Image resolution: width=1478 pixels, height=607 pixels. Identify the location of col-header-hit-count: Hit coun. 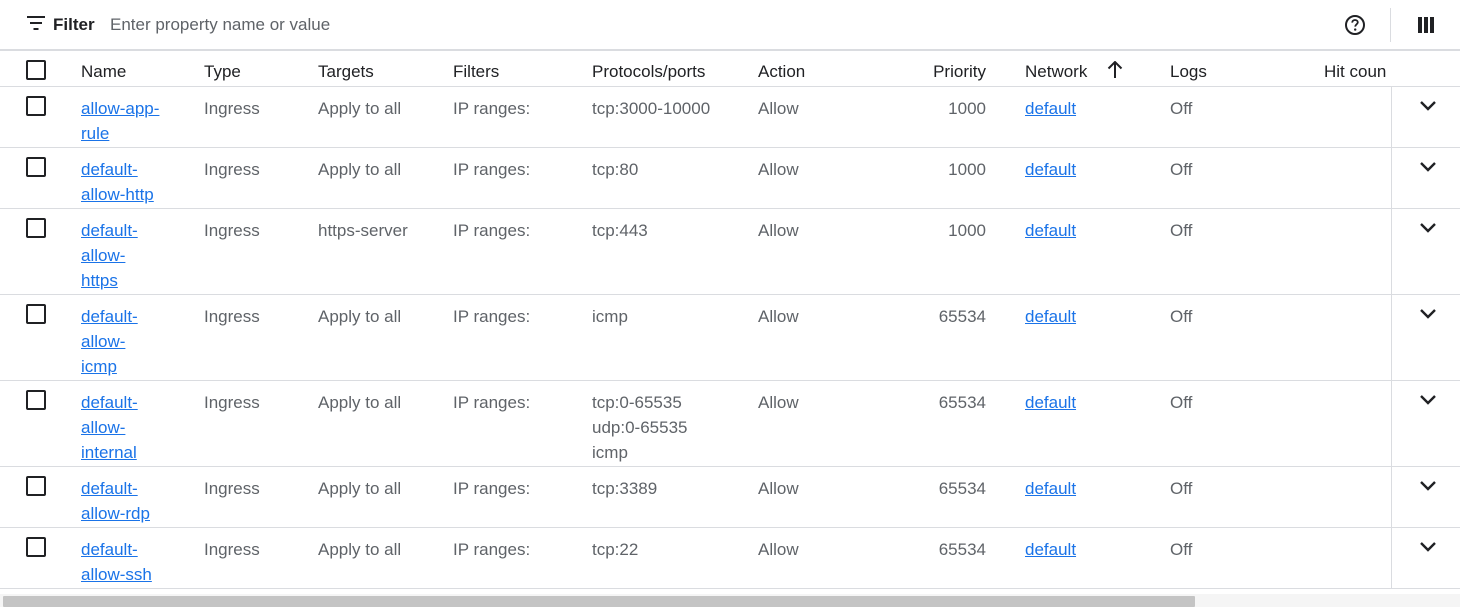
(1357, 71).